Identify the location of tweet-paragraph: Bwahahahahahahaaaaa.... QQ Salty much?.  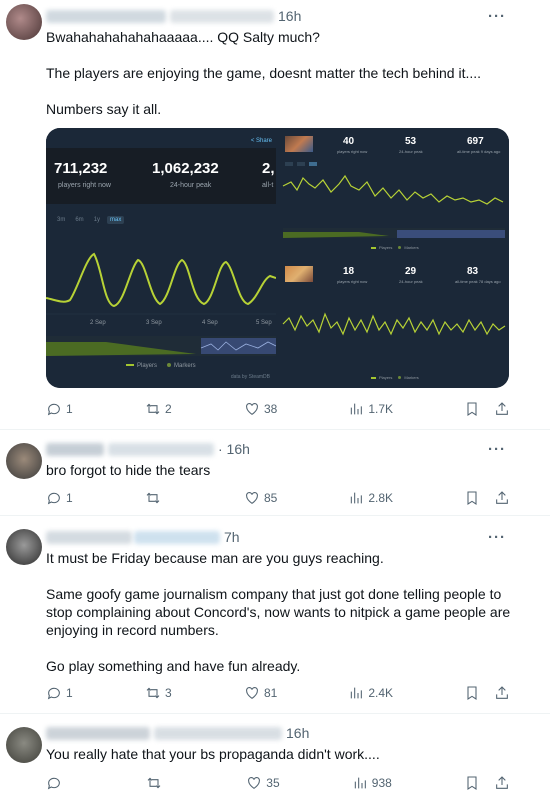
(183, 37).